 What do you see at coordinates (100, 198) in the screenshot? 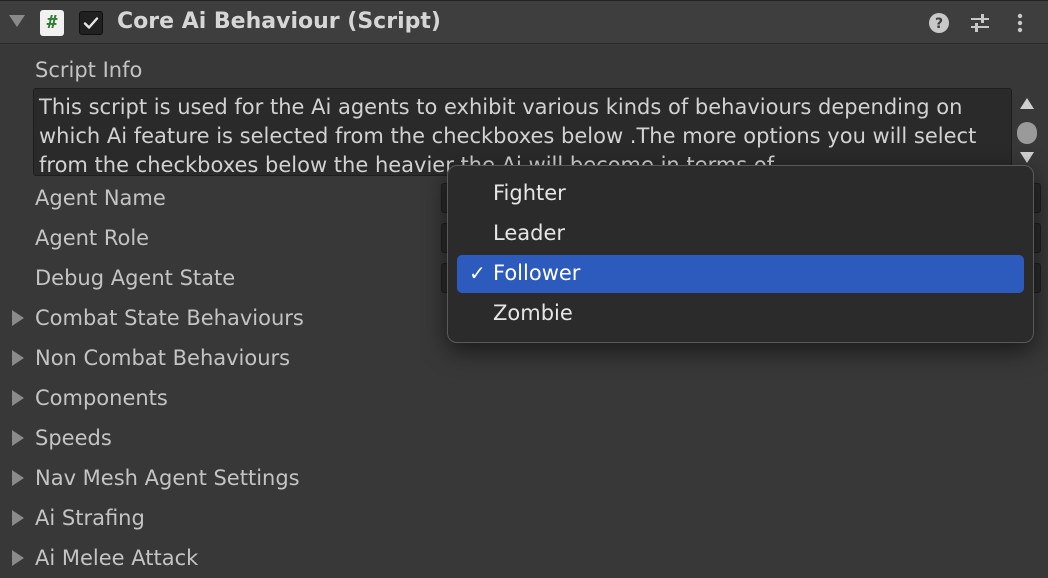
I see `agent-name-label: Agent Name` at bounding box center [100, 198].